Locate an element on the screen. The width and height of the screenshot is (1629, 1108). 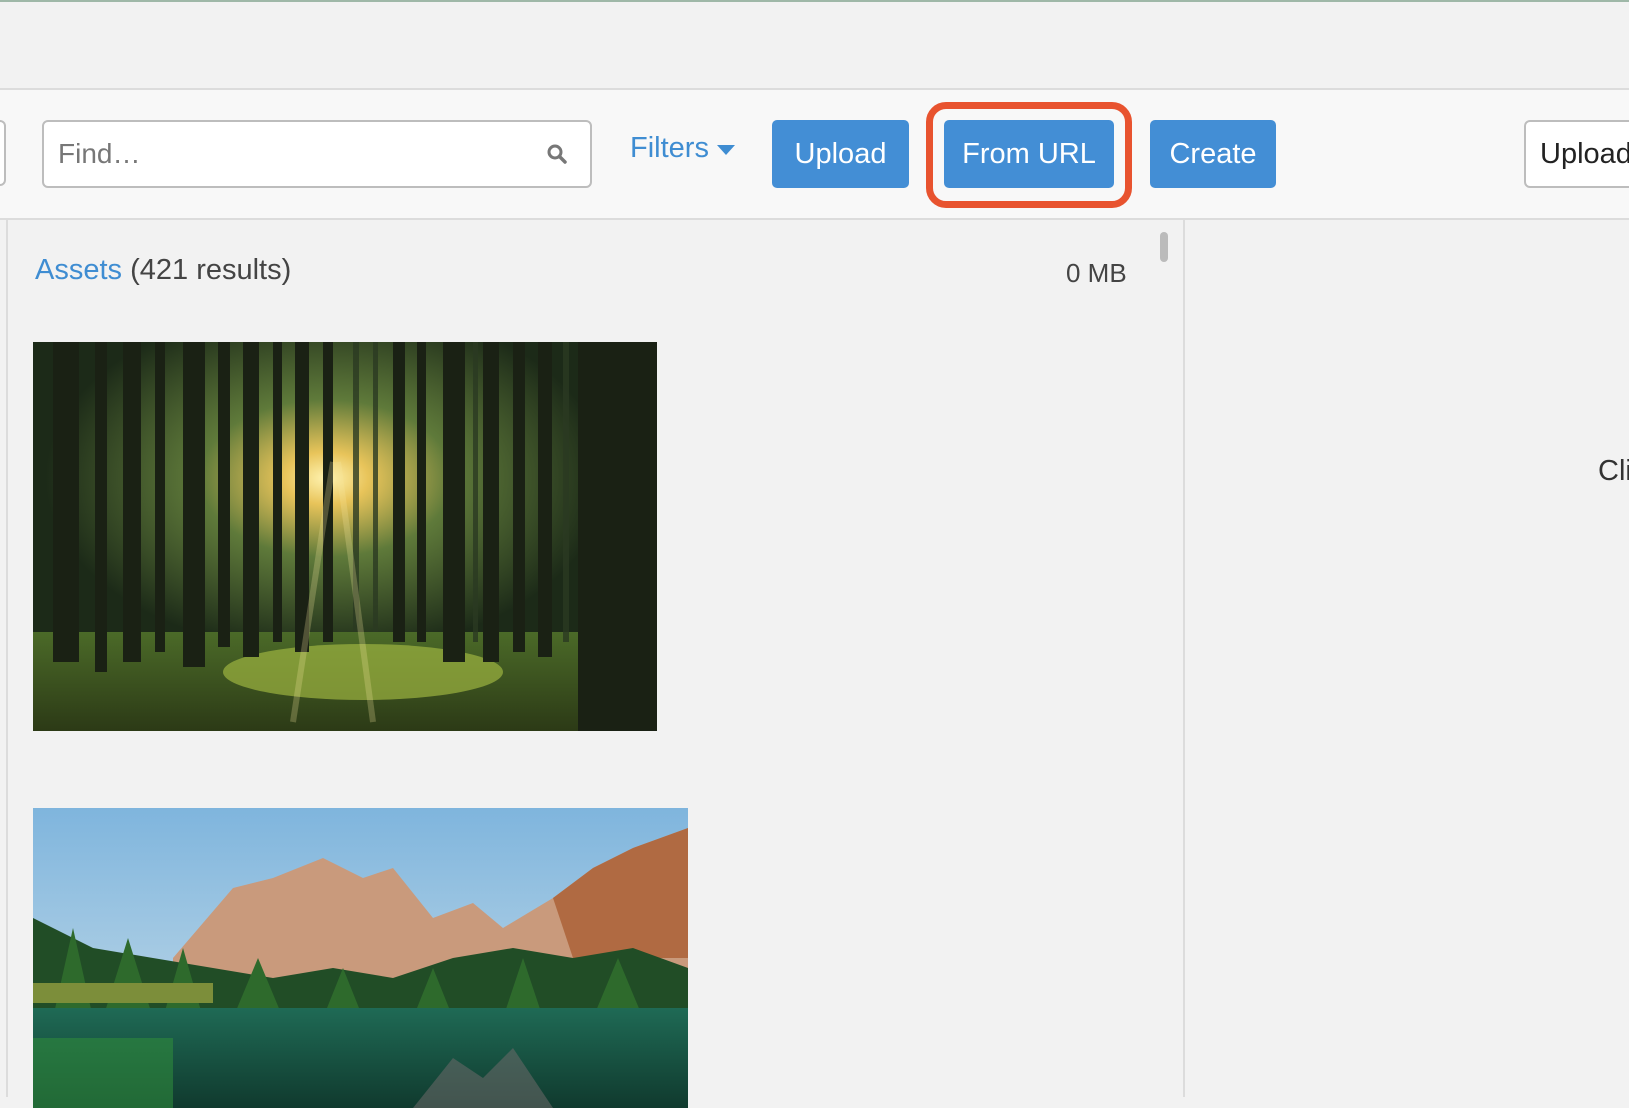
search-input is located at coordinates (293, 154).